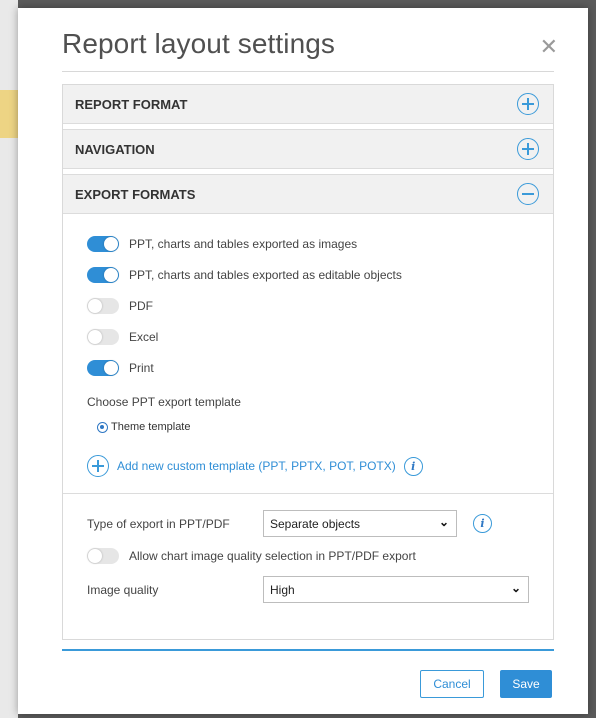 Image resolution: width=596 pixels, height=718 pixels. Describe the element at coordinates (320, 367) in the screenshot. I see `toggle-row-print: Print` at that location.